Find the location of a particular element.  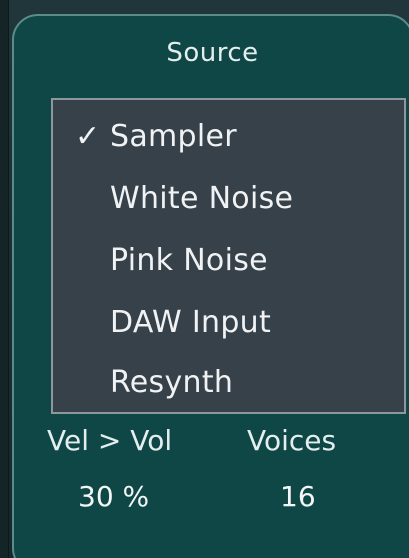

menu-item-pink-noise: Pink Noise is located at coordinates (228, 261).